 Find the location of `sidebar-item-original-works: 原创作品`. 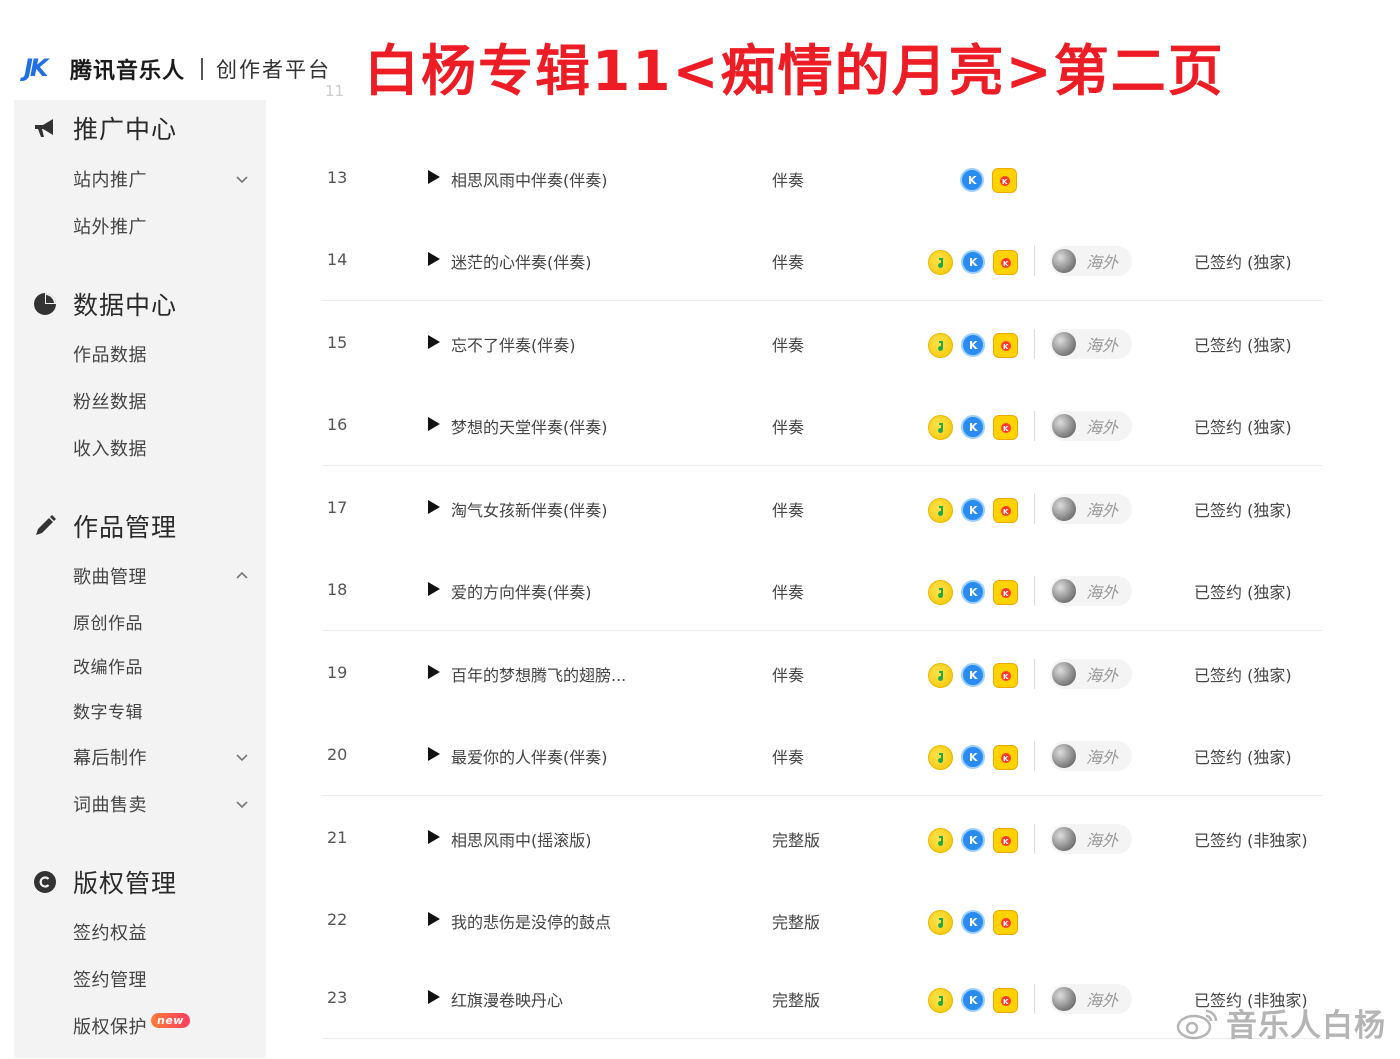

sidebar-item-original-works: 原创作品 is located at coordinates (108, 621).